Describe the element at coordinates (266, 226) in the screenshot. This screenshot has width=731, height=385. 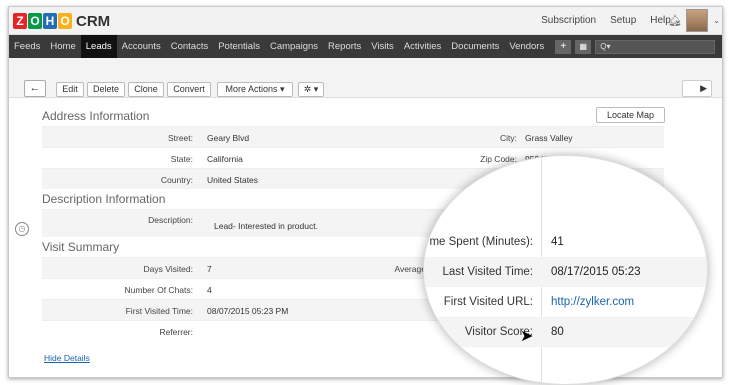
I see `description-value: Lead- Interested in product.` at that location.